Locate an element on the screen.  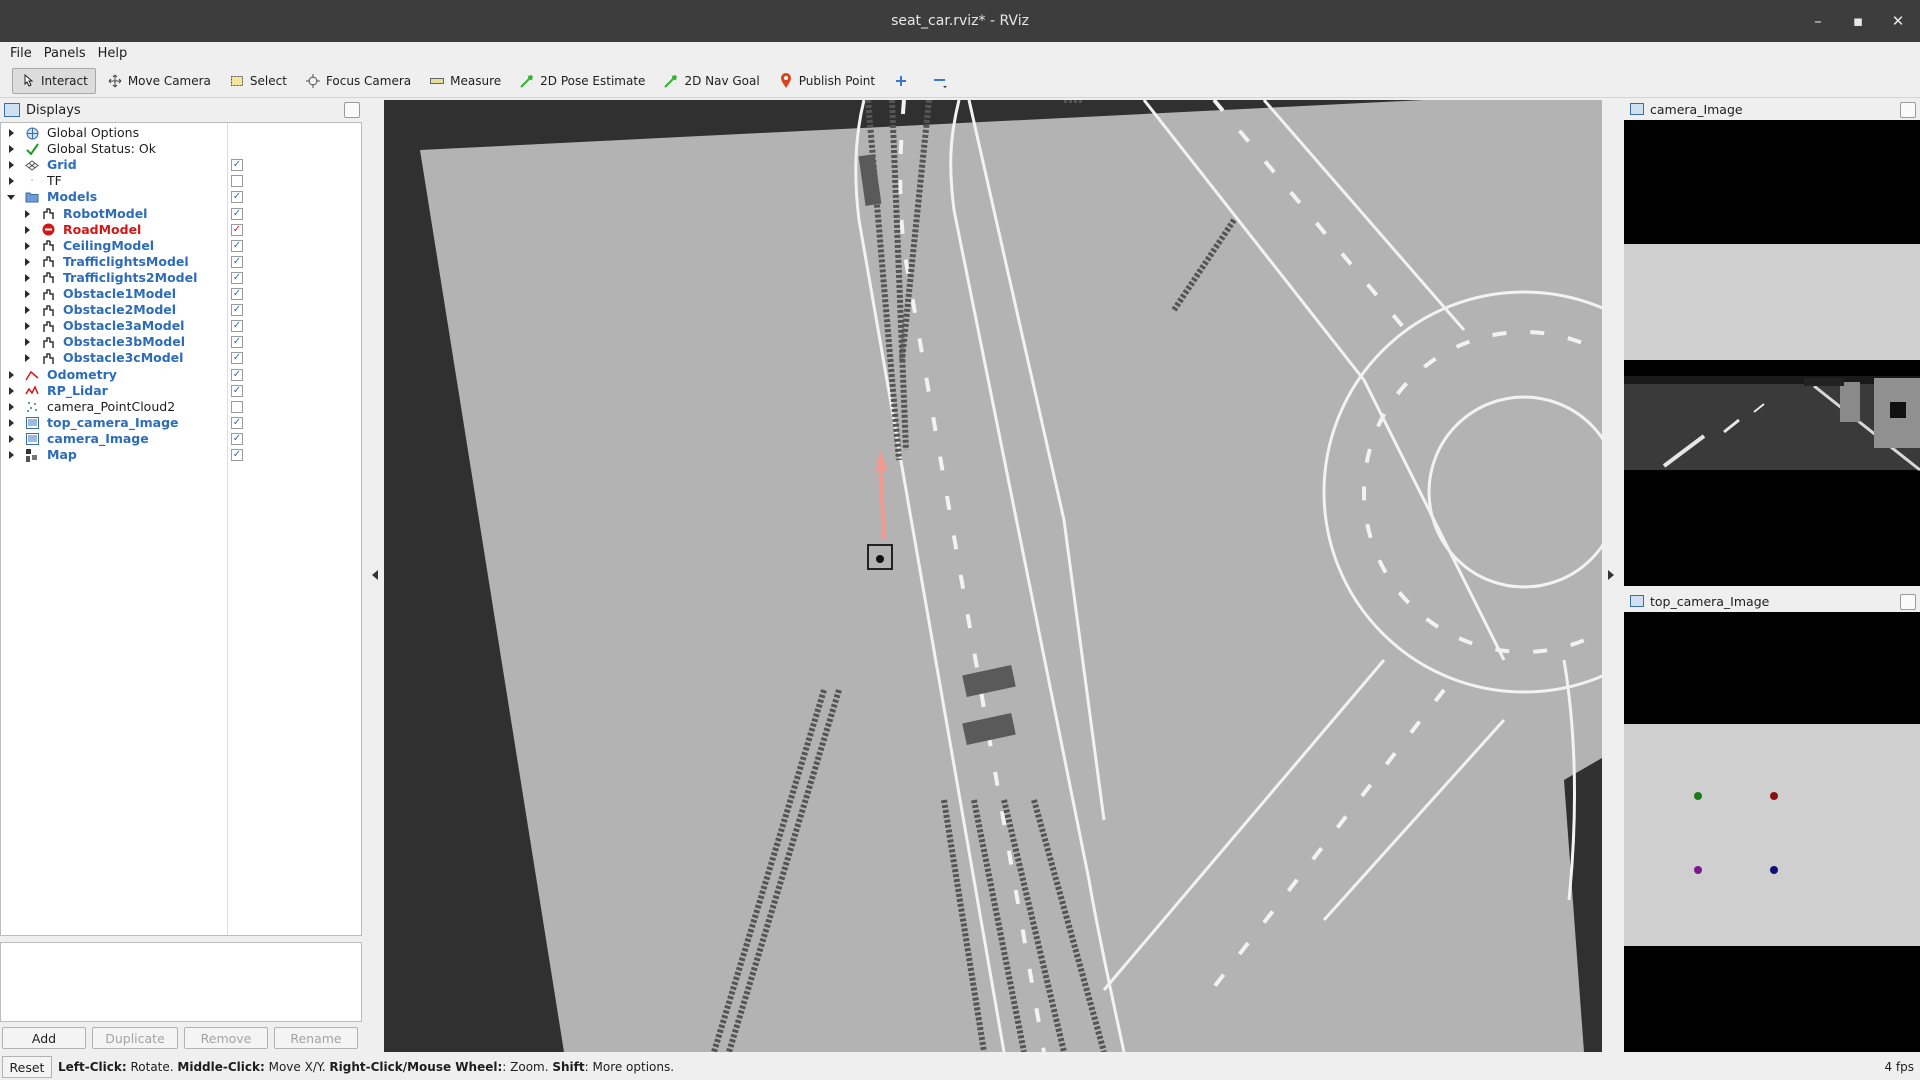
display-item-tf: · TF is located at coordinates (181, 181).